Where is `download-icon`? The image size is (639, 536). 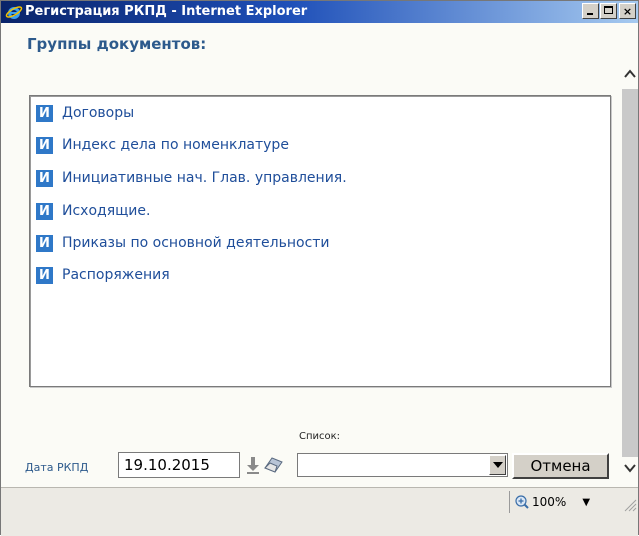
download-icon is located at coordinates (253, 465).